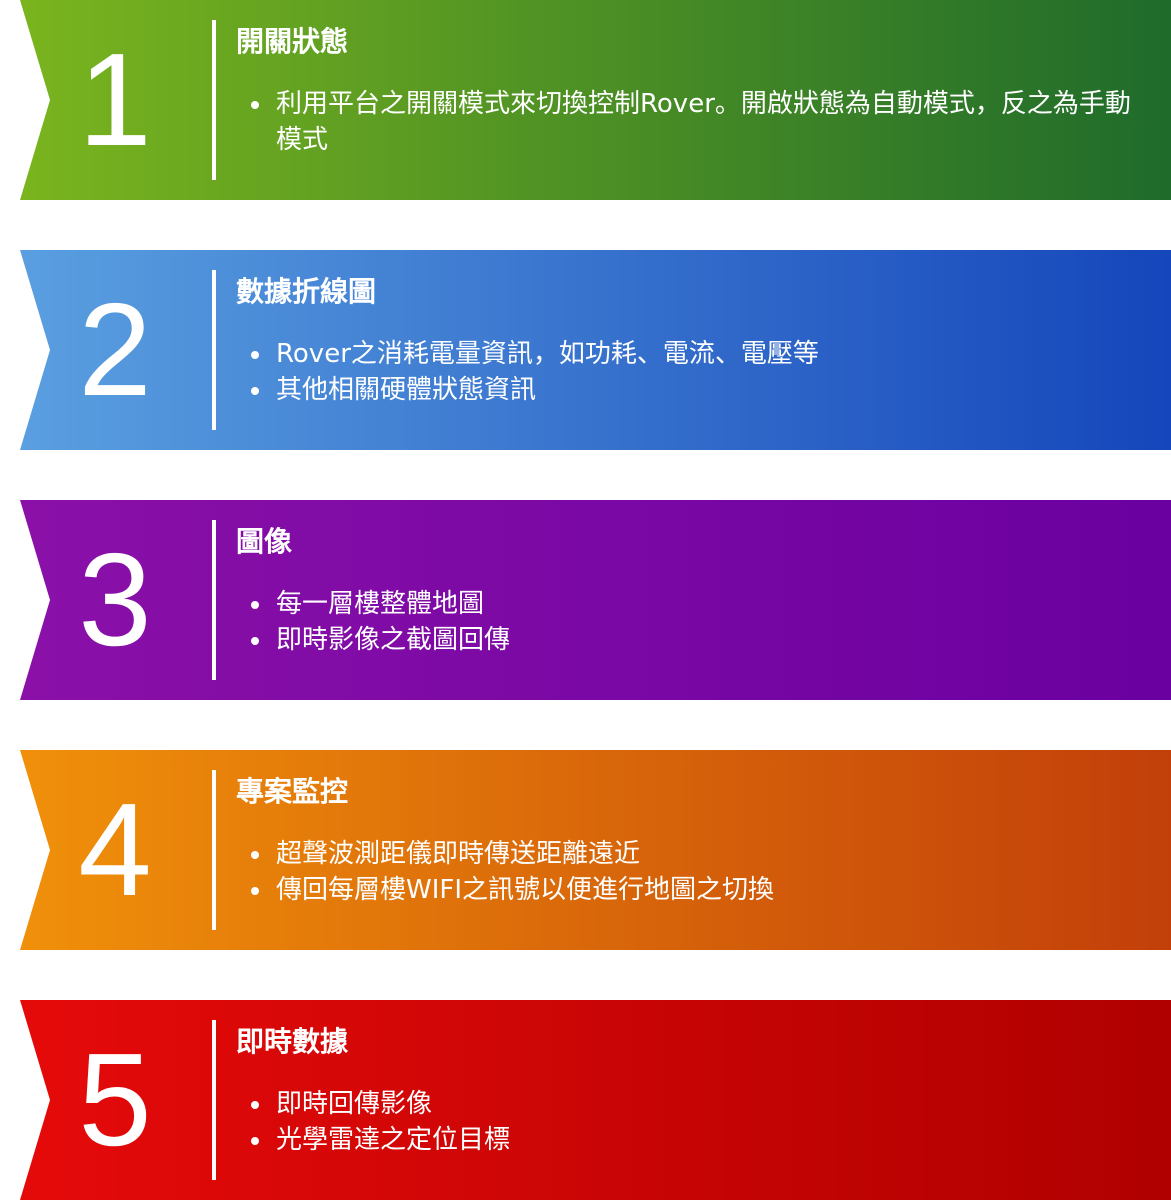 The height and width of the screenshot is (1201, 1171). Describe the element at coordinates (115, 1099) in the screenshot. I see `step-number: 5` at that location.